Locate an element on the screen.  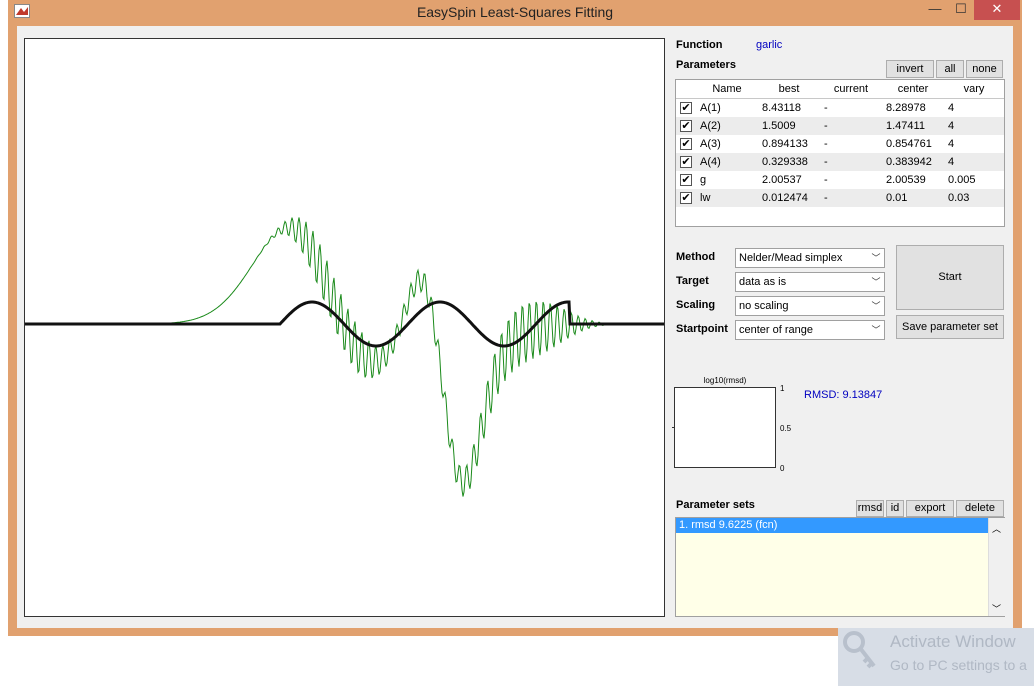
param-vary: 0.03 is located at coordinates (974, 198).